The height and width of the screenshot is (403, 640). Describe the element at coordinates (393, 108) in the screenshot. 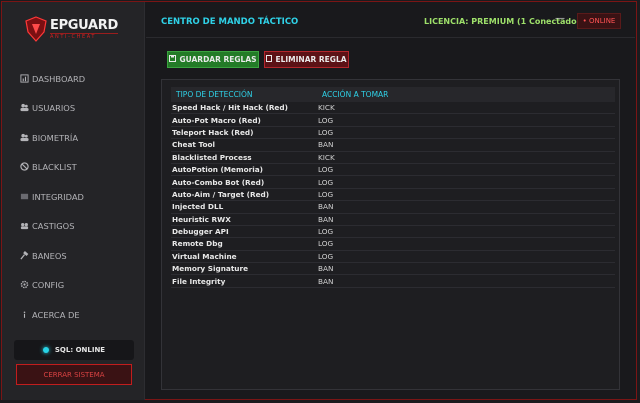

I see `table-row: Speed Hack / Hit Hack (Red) KICK` at that location.